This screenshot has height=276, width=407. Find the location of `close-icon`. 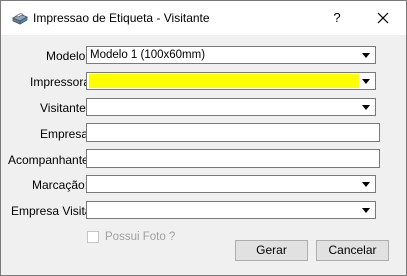

close-icon is located at coordinates (383, 18).